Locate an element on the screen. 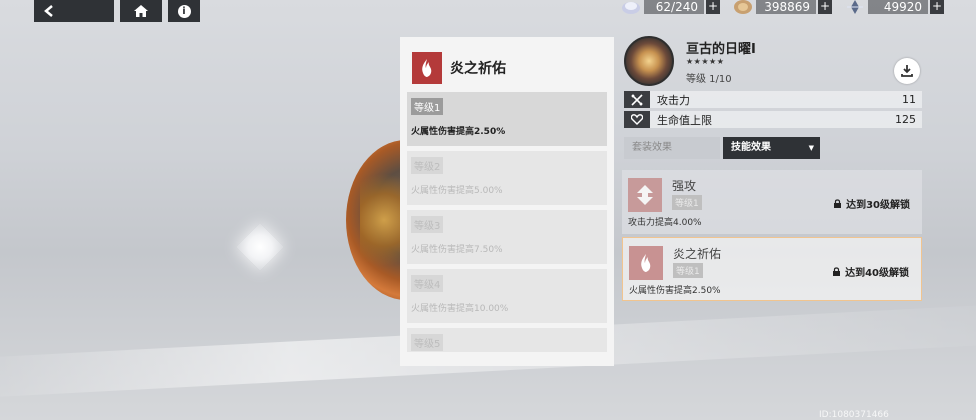  heart-icon is located at coordinates (637, 119).